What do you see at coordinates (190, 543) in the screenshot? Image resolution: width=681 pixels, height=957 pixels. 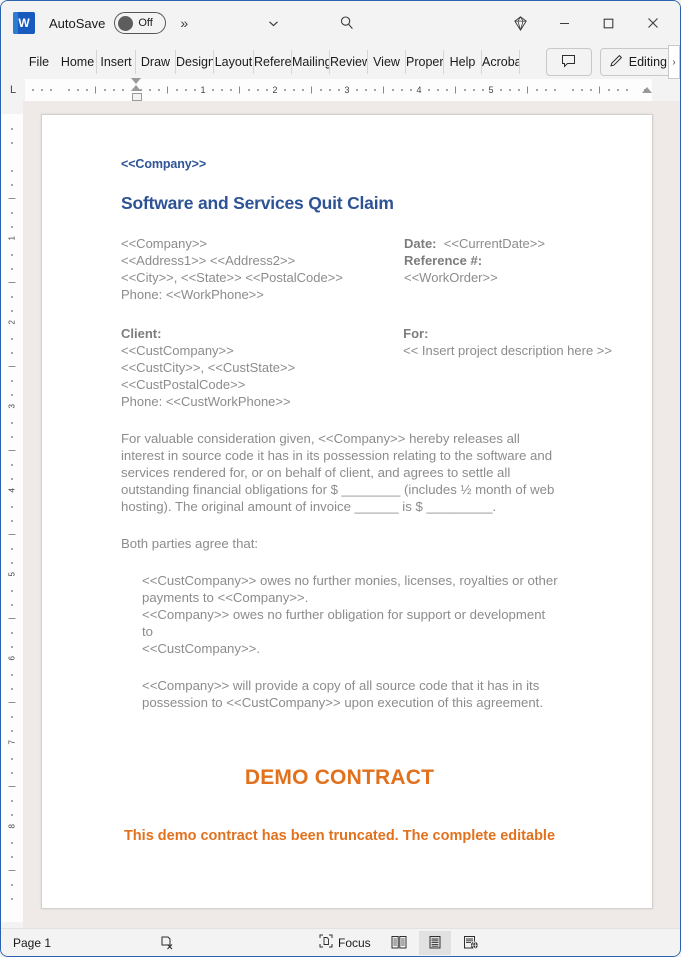 I see `agreement-intro: Both parties agree that:` at bounding box center [190, 543].